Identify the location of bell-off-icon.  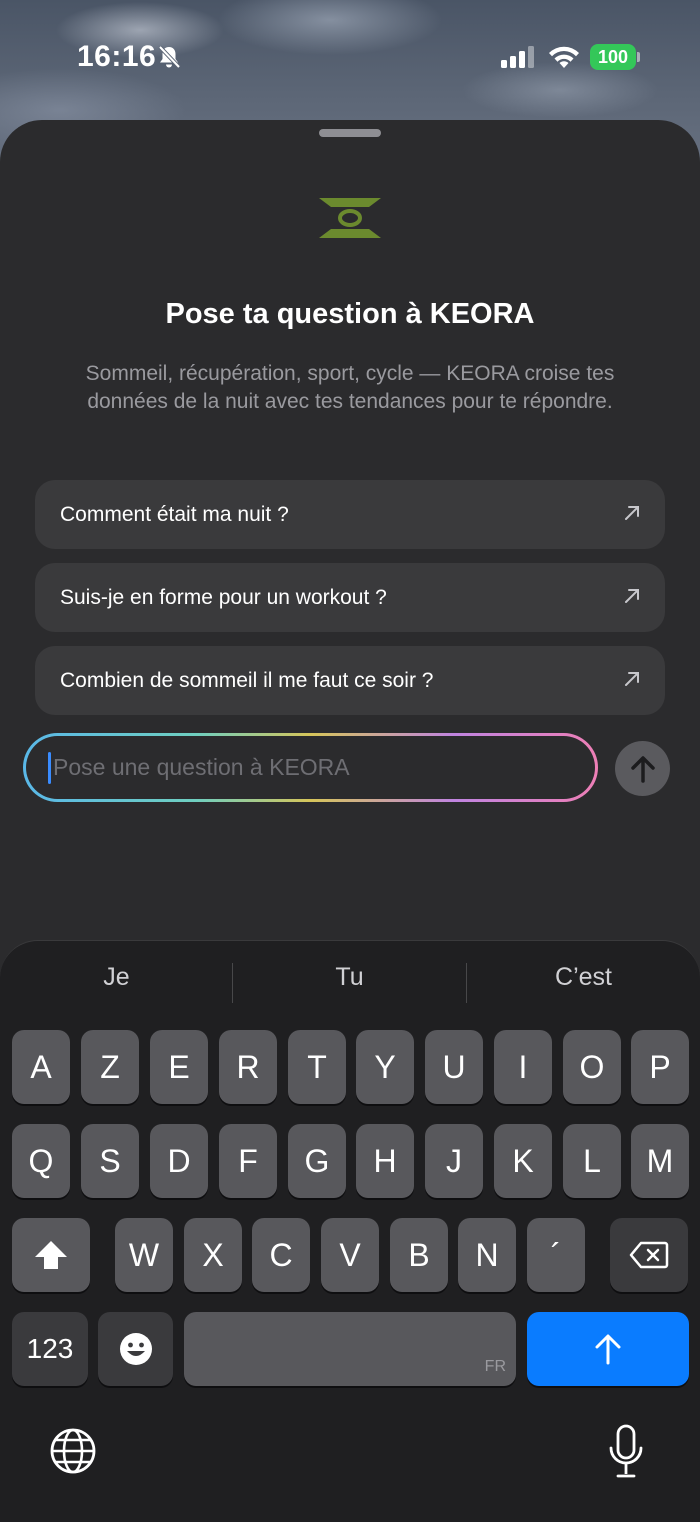
(169, 57).